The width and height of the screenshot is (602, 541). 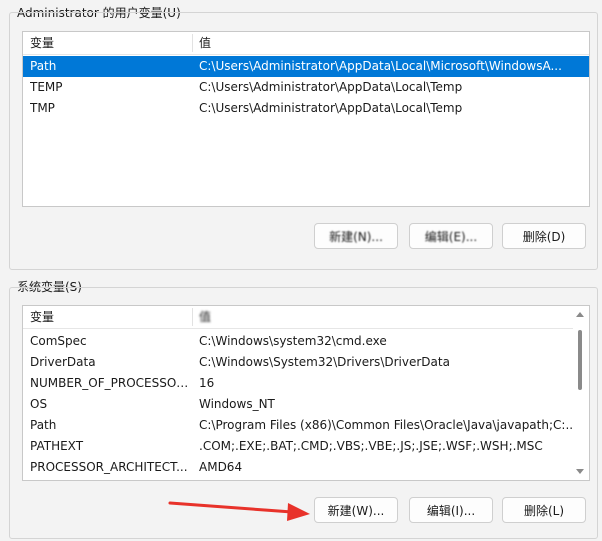 I want to click on system-delete-label: 删除(L), so click(x=544, y=511).